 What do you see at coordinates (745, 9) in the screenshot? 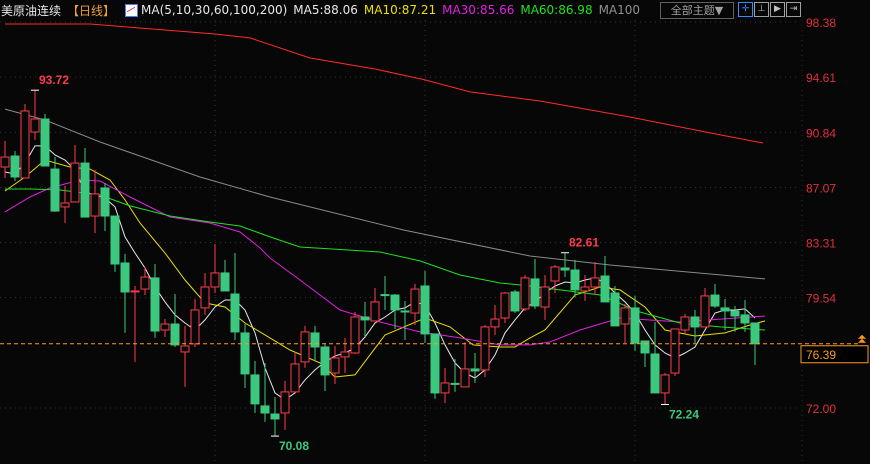
I see `crosshair-icon: ✛` at bounding box center [745, 9].